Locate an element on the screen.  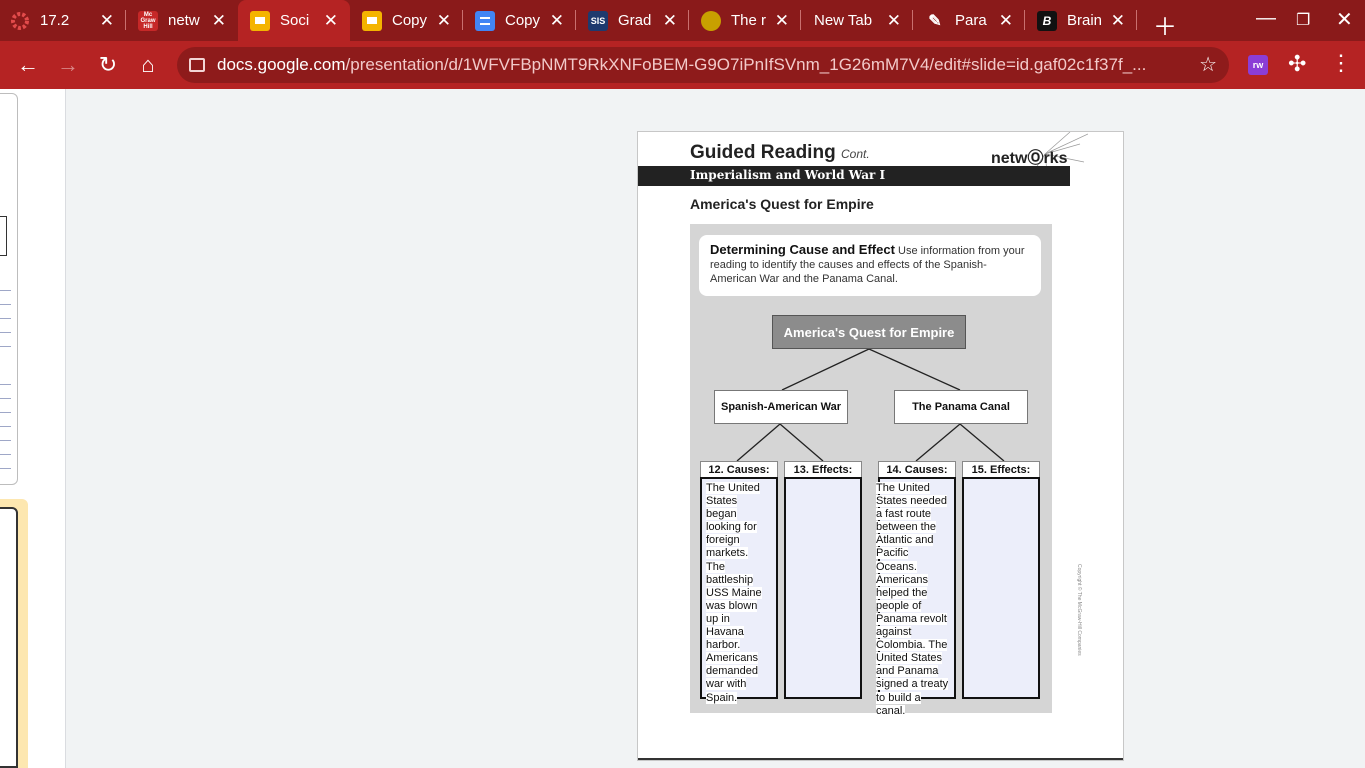
extensions-puzzle-icon: ✣ is located at coordinates (1297, 64).